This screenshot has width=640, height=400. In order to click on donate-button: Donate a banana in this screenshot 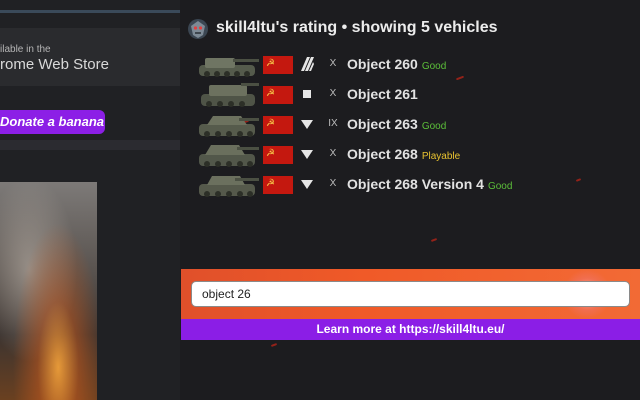, I will do `click(52, 122)`.